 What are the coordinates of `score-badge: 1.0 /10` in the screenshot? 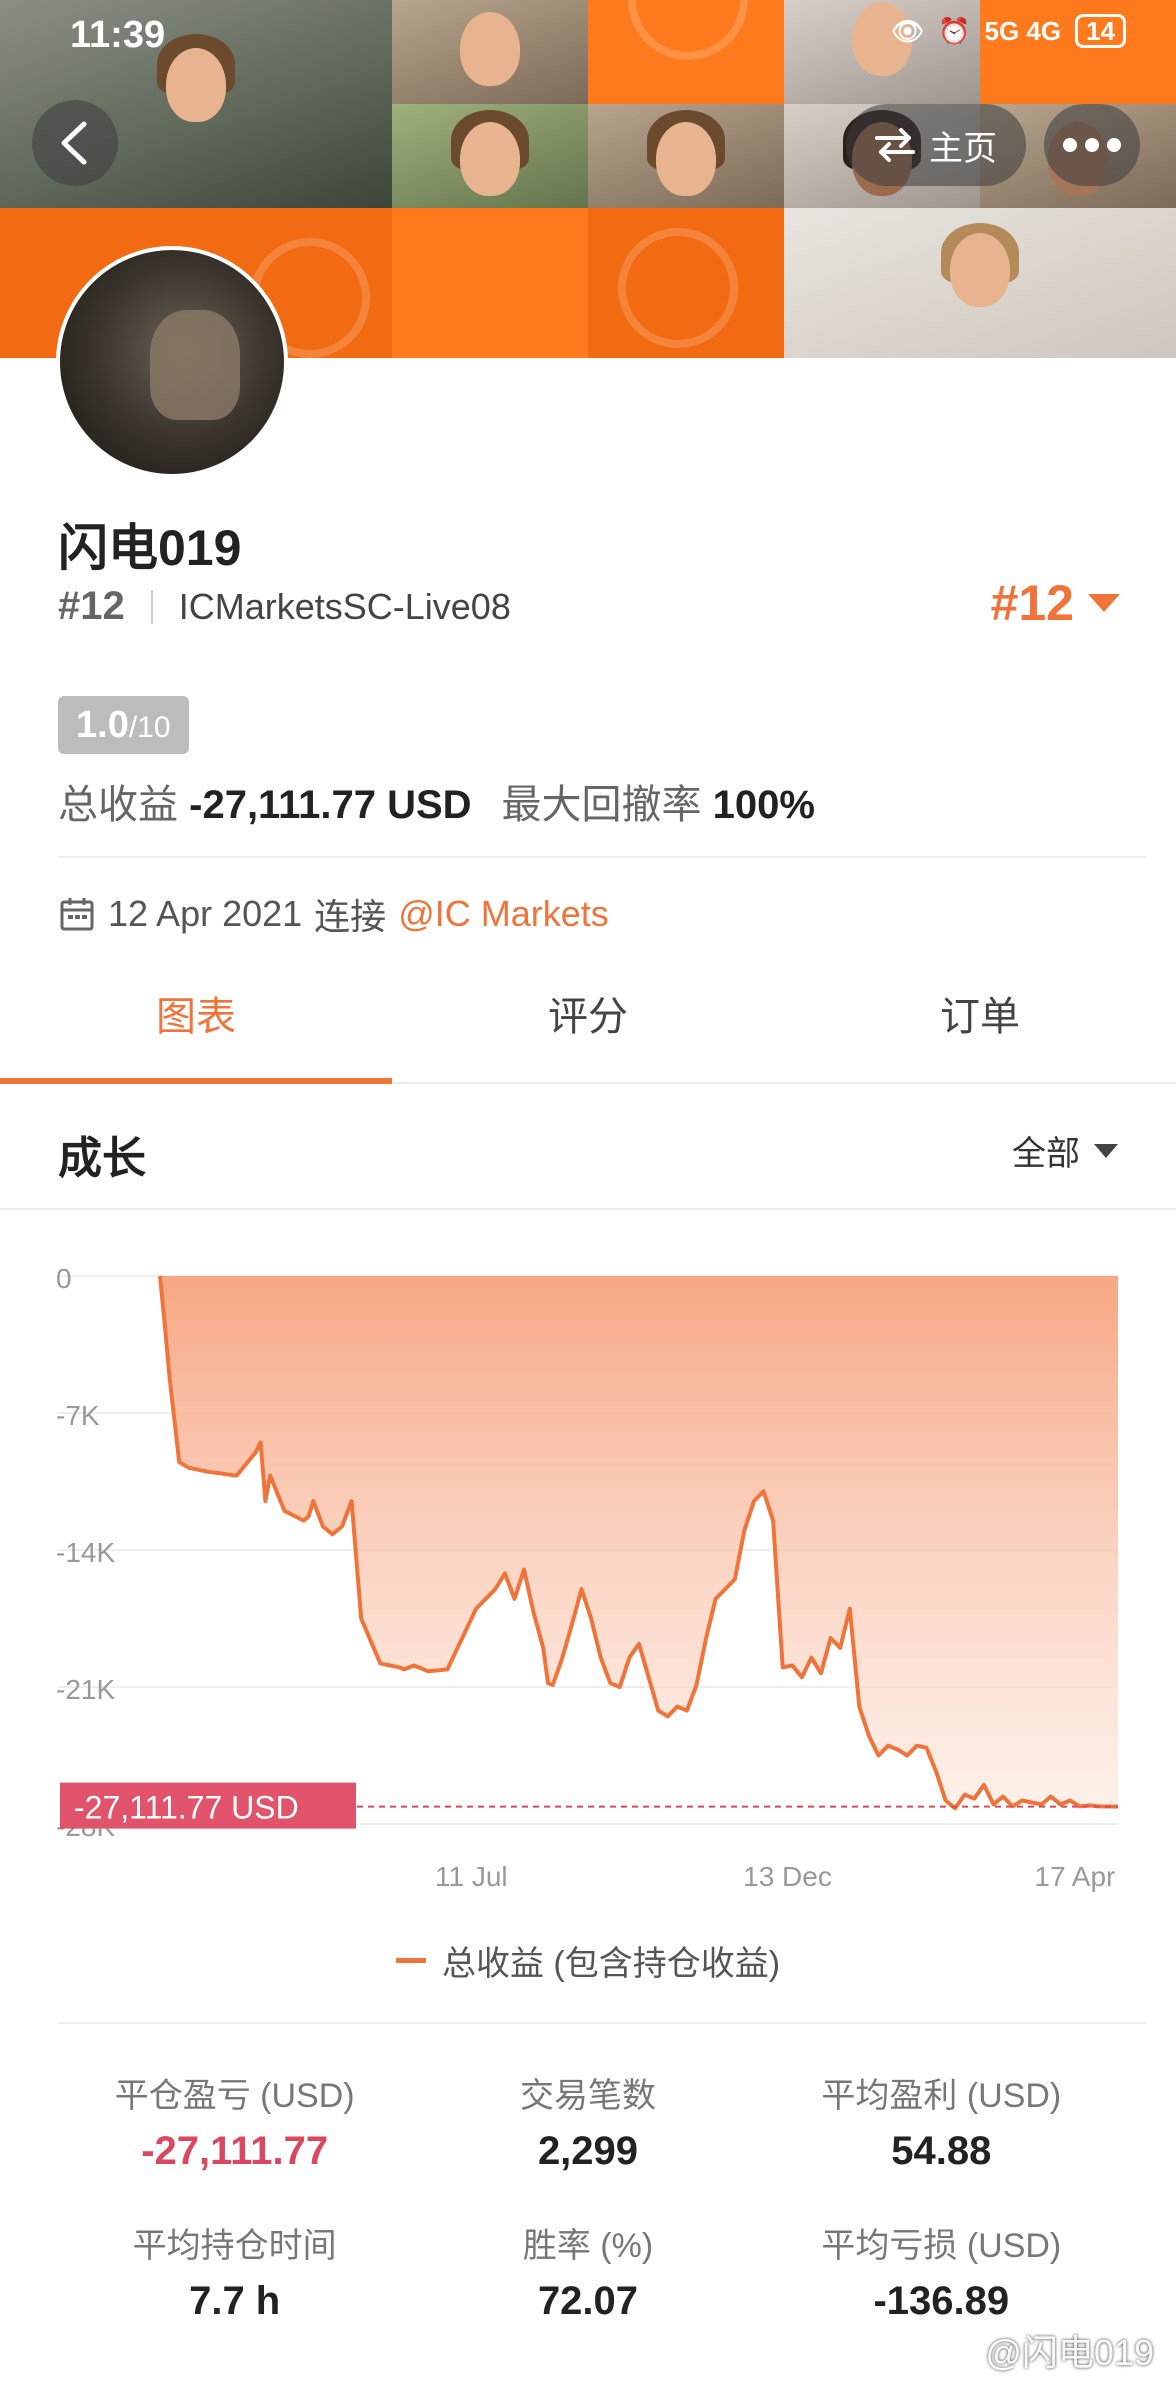 It's located at (123, 725).